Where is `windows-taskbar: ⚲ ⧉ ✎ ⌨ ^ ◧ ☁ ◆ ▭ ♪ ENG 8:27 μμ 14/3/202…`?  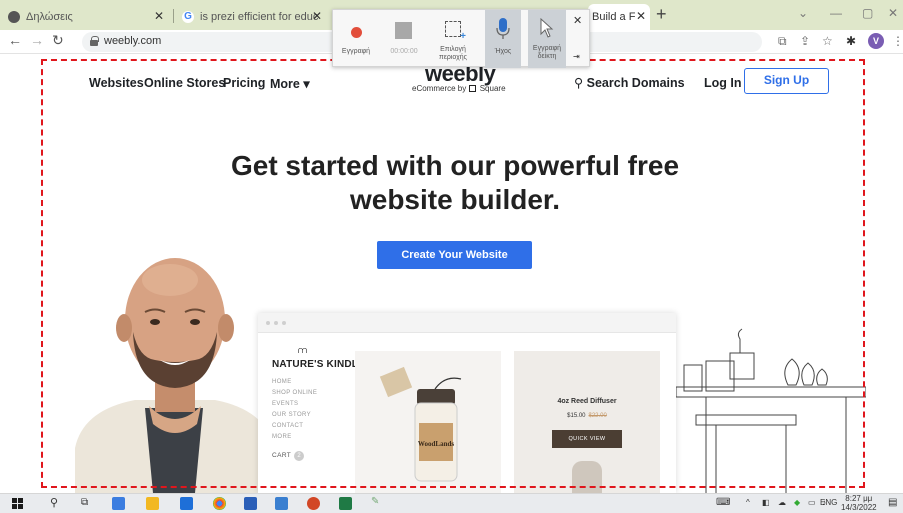 windows-taskbar: ⚲ ⧉ ✎ ⌨ ^ ◧ ☁ ◆ ▭ ♪ ENG 8:27 μμ 14/3/202… is located at coordinates (451, 503).